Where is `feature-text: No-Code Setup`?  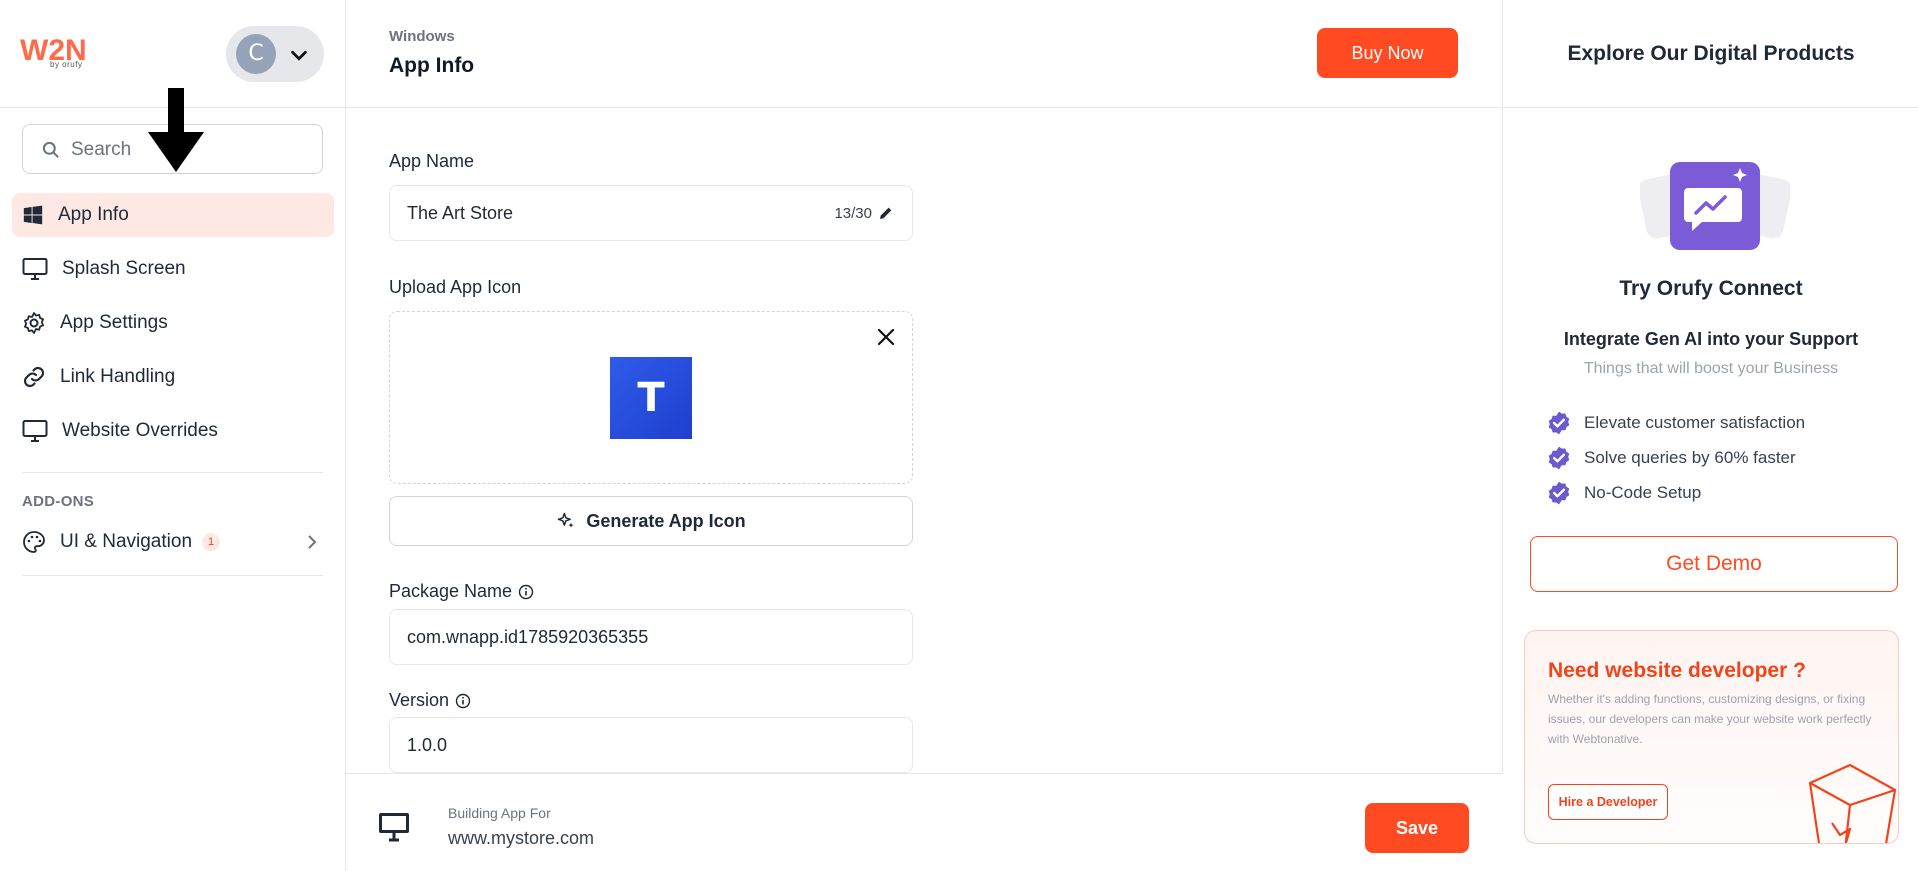
feature-text: No-Code Setup is located at coordinates (1643, 492).